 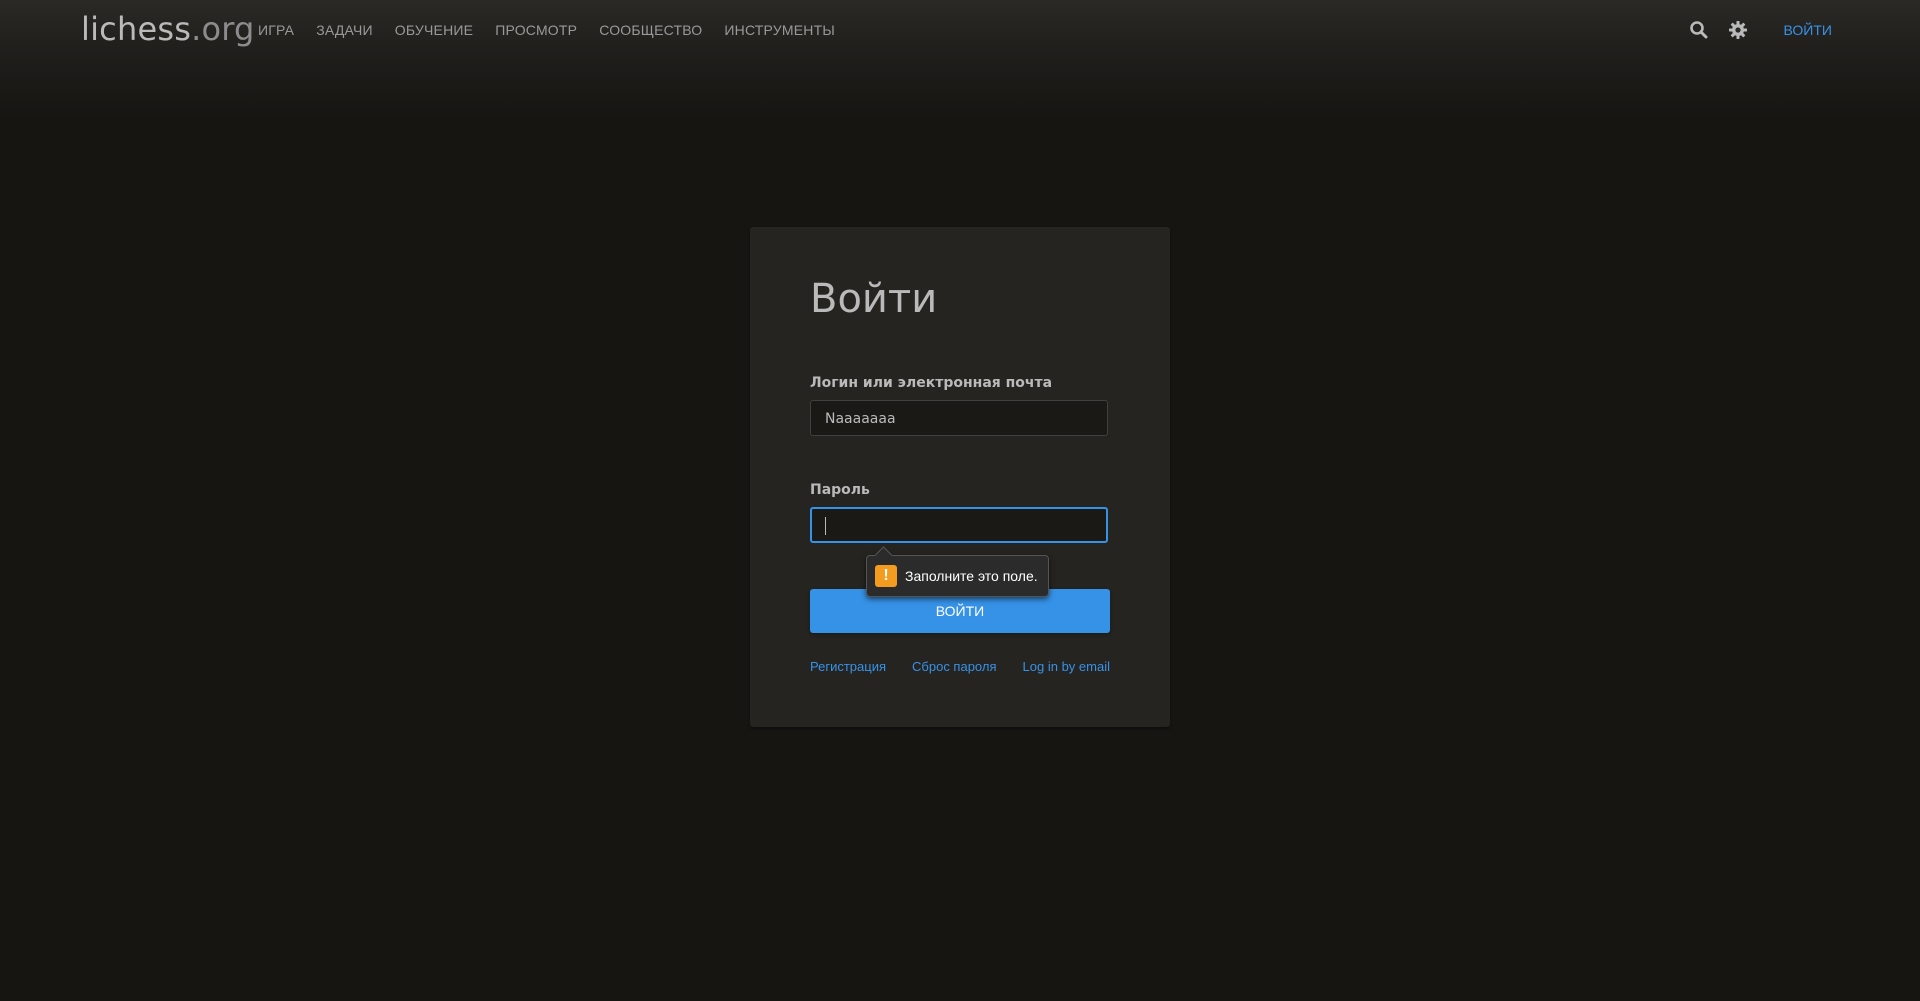 I want to click on reset-password-link: Сброс пароля, so click(x=954, y=666).